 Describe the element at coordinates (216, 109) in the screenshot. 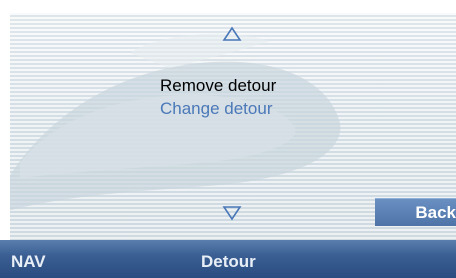

I see `menu-item-change-detour: Change detour` at that location.